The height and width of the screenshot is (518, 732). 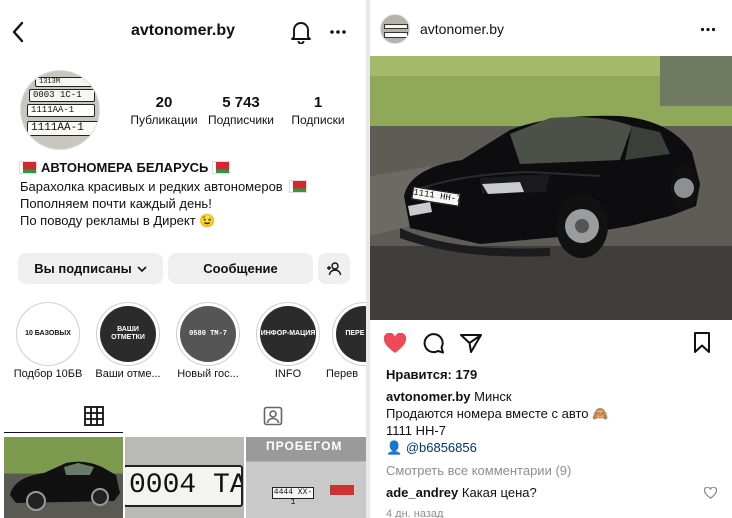 I want to click on story-cover: ИНФОР-МАЦИЯ, so click(x=288, y=334).